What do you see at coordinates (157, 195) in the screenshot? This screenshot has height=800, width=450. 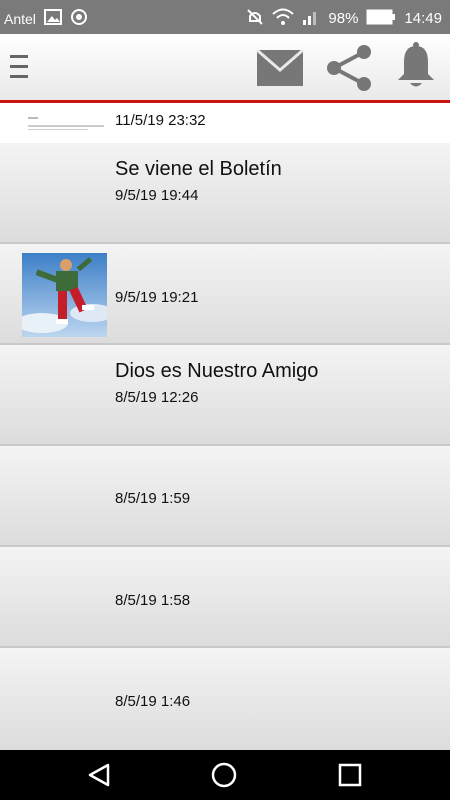 I see `item-date: 9/5/19 19:44` at bounding box center [157, 195].